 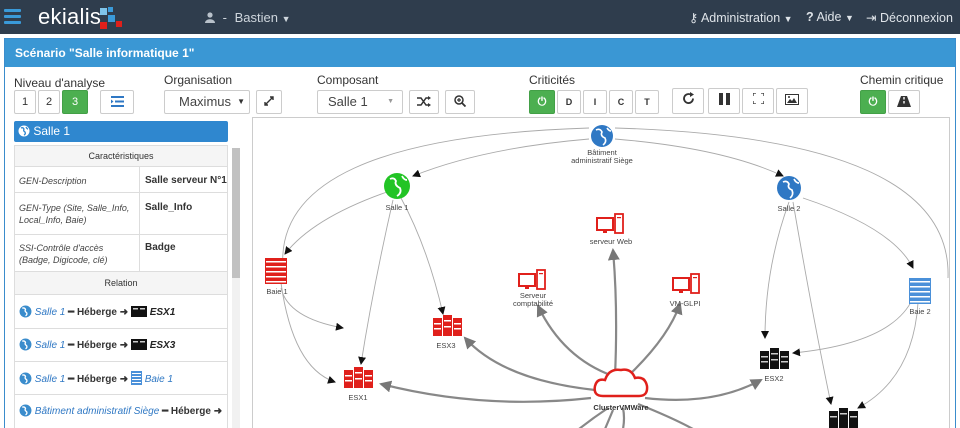 What do you see at coordinates (276, 271) in the screenshot?
I see `rack-icon` at bounding box center [276, 271].